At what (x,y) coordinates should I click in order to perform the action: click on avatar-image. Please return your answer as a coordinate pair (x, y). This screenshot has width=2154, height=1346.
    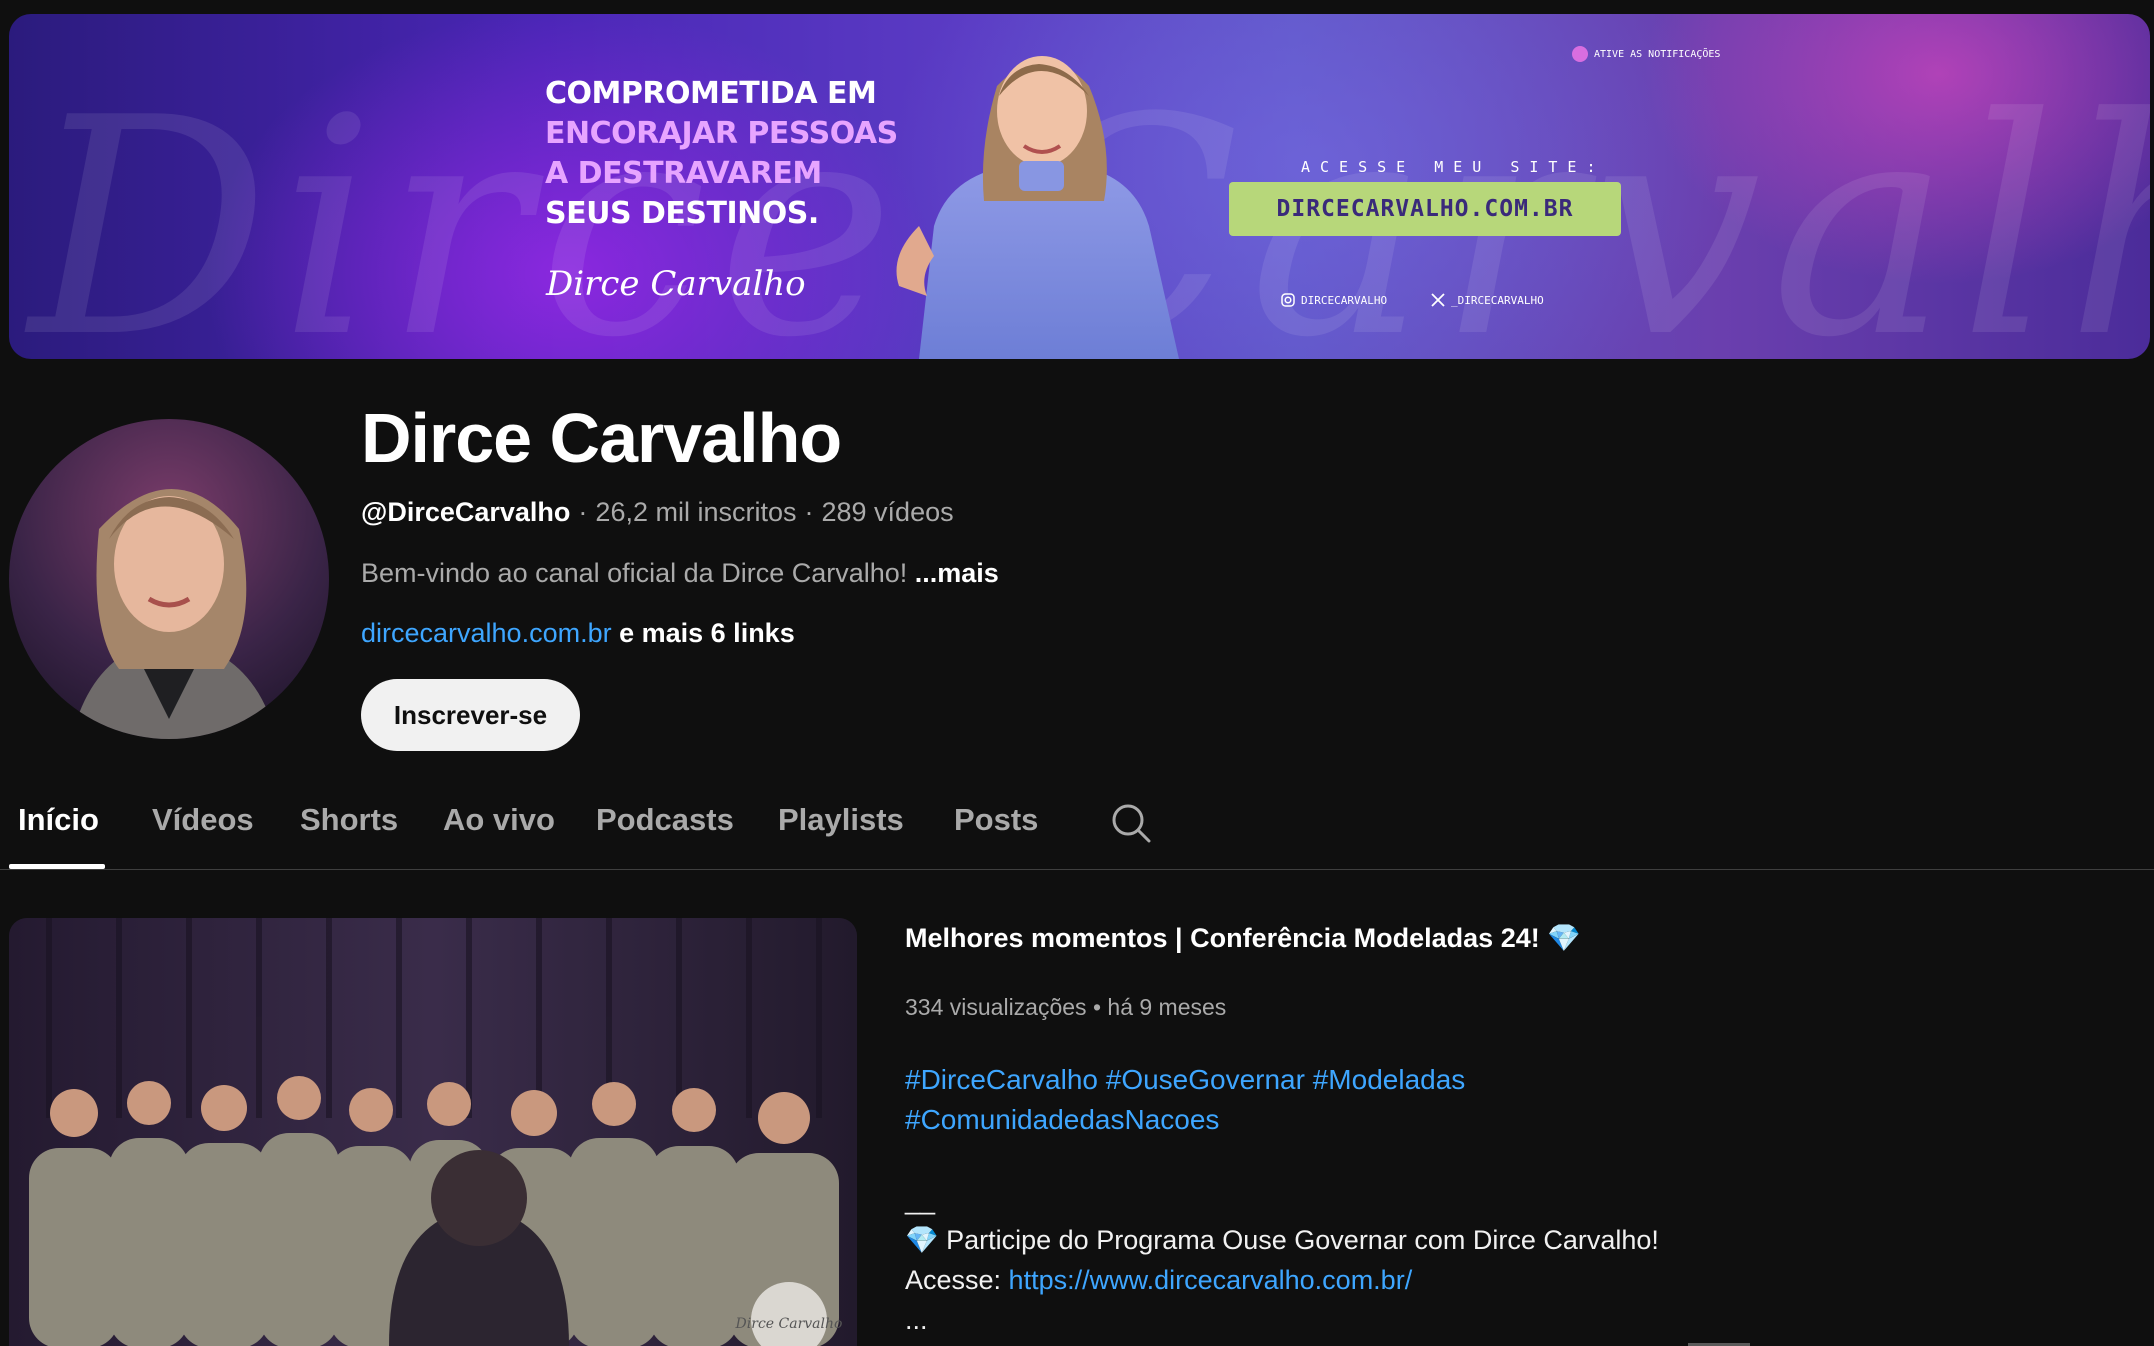
    Looking at the image, I should click on (169, 579).